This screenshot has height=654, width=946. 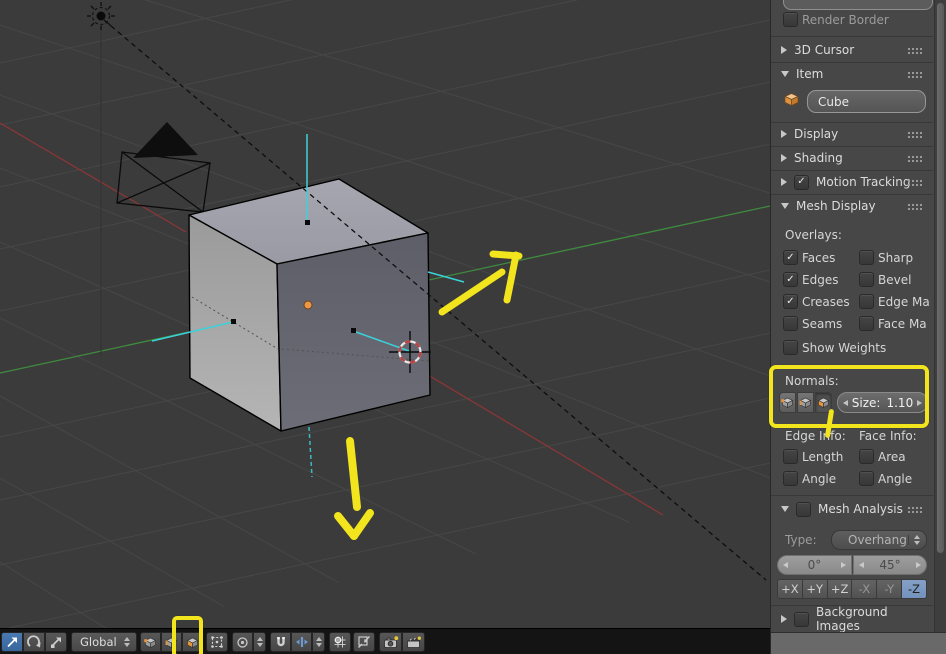 What do you see at coordinates (790, 257) in the screenshot?
I see `faces-checkbox: ✓` at bounding box center [790, 257].